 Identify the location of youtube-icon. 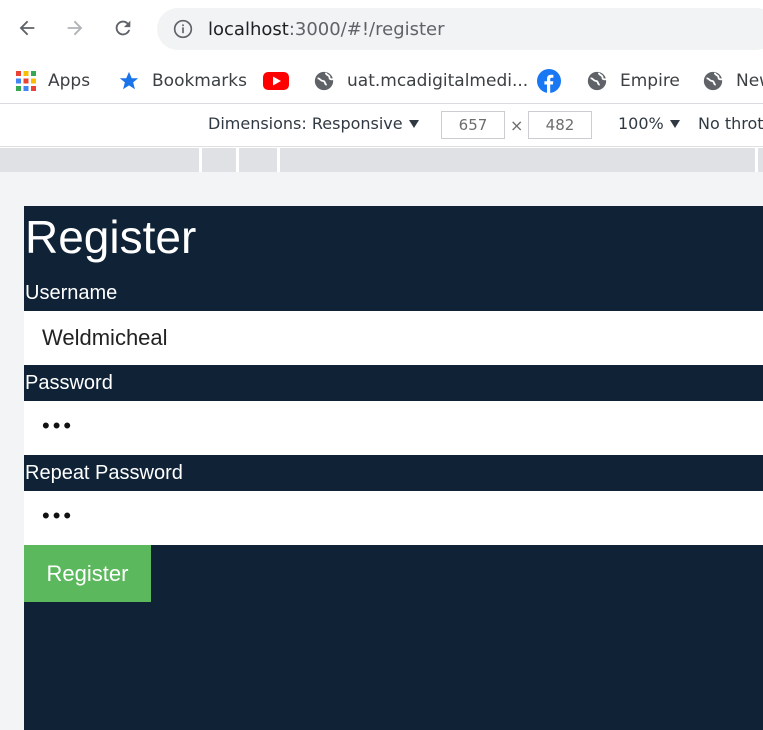
(276, 81).